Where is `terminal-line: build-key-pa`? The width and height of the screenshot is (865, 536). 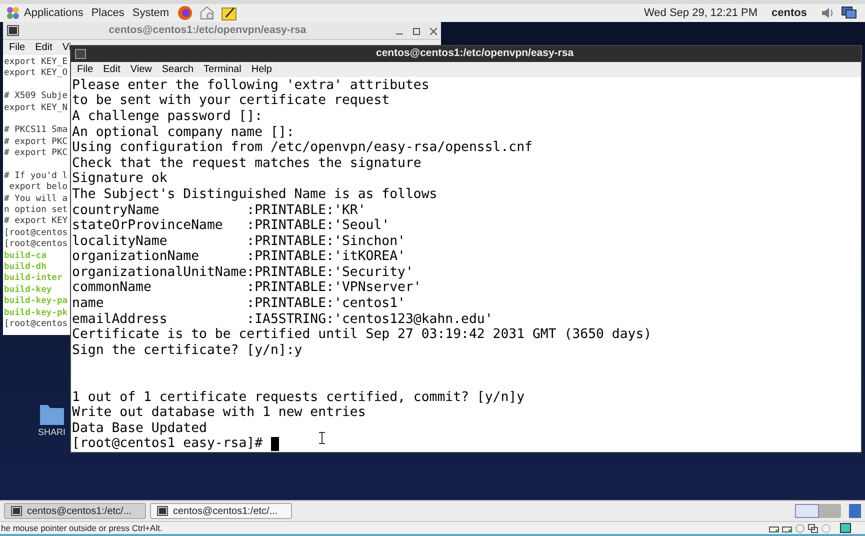
terminal-line: build-key-pa is located at coordinates (36, 301).